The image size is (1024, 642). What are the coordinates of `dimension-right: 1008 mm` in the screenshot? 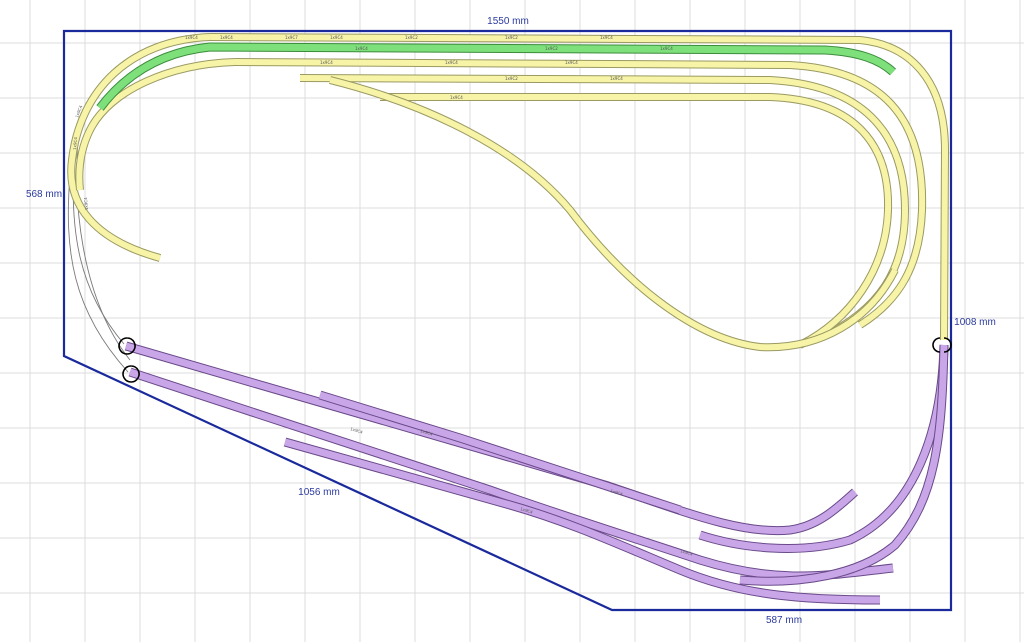 It's located at (975, 322).